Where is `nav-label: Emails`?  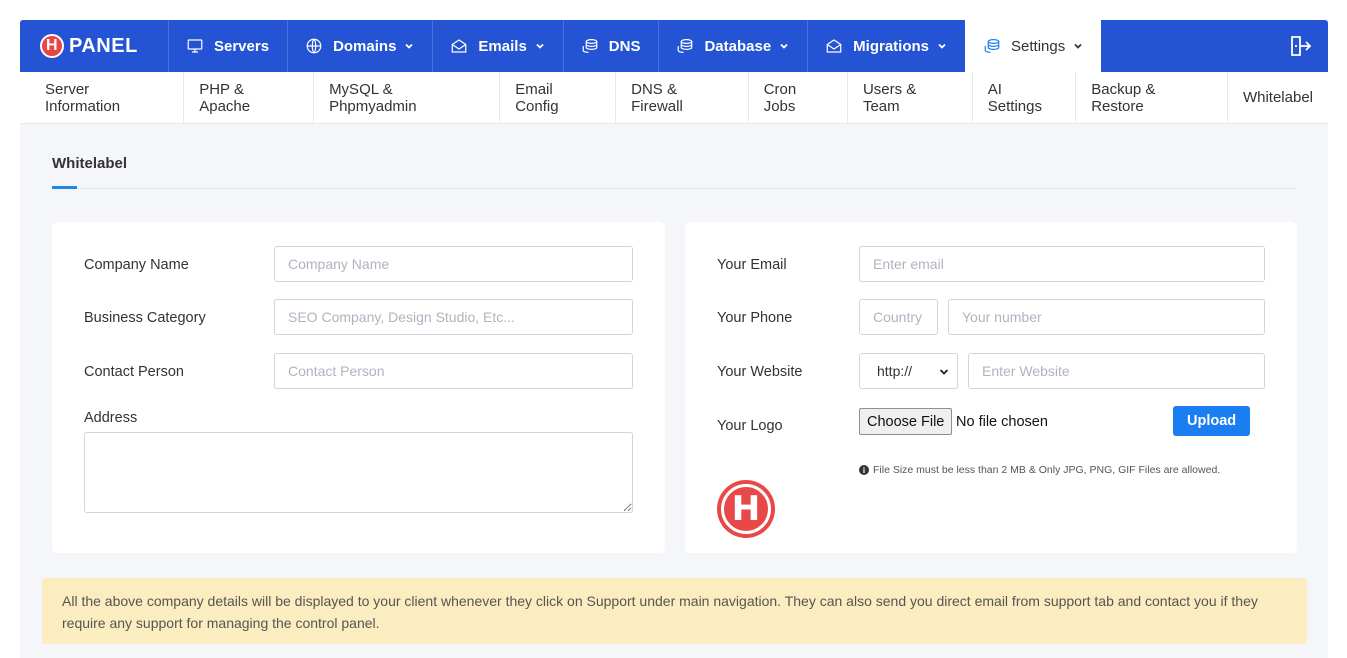 nav-label: Emails is located at coordinates (502, 46).